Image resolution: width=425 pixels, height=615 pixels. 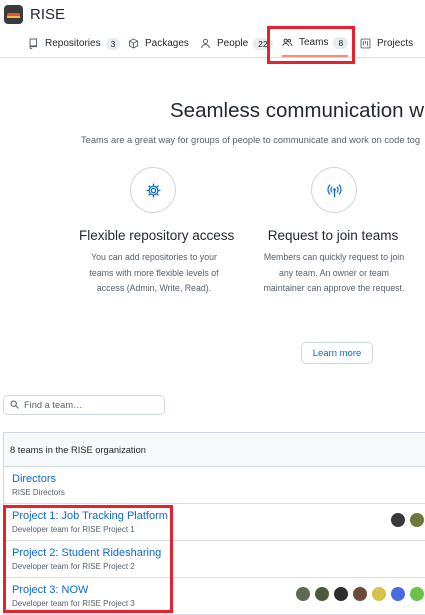 What do you see at coordinates (365, 43) in the screenshot?
I see `project-icon` at bounding box center [365, 43].